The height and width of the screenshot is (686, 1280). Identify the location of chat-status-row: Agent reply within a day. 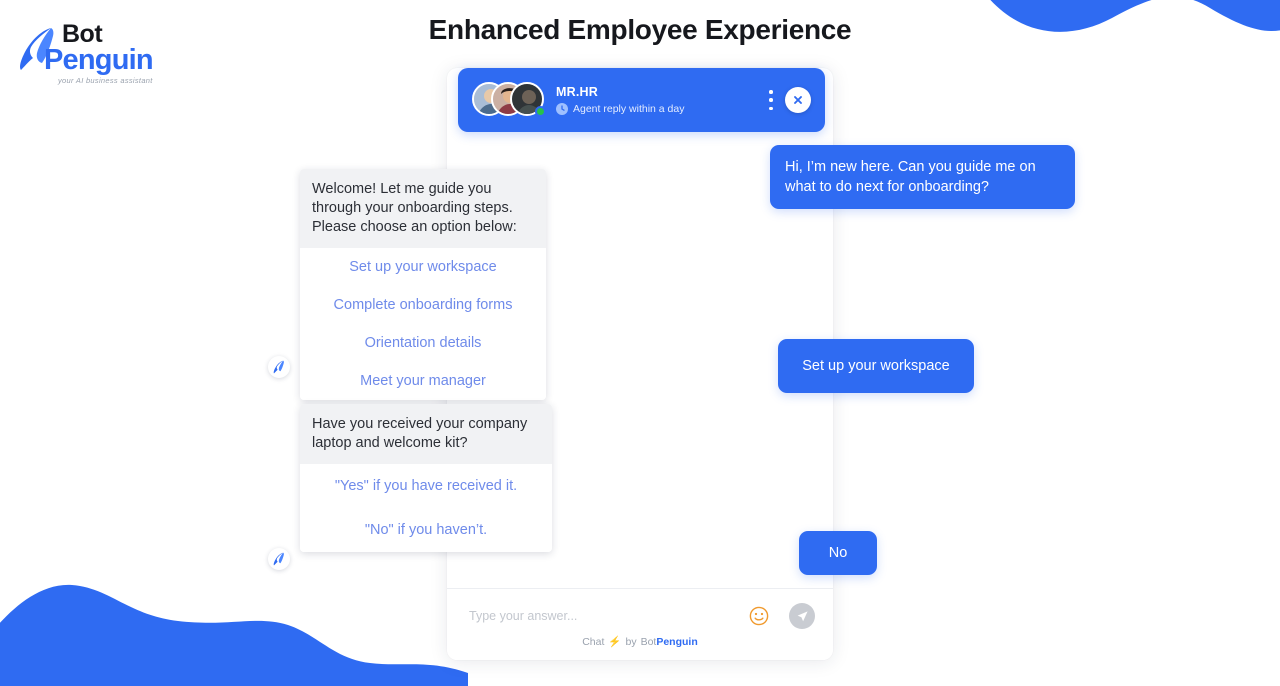
(662, 109).